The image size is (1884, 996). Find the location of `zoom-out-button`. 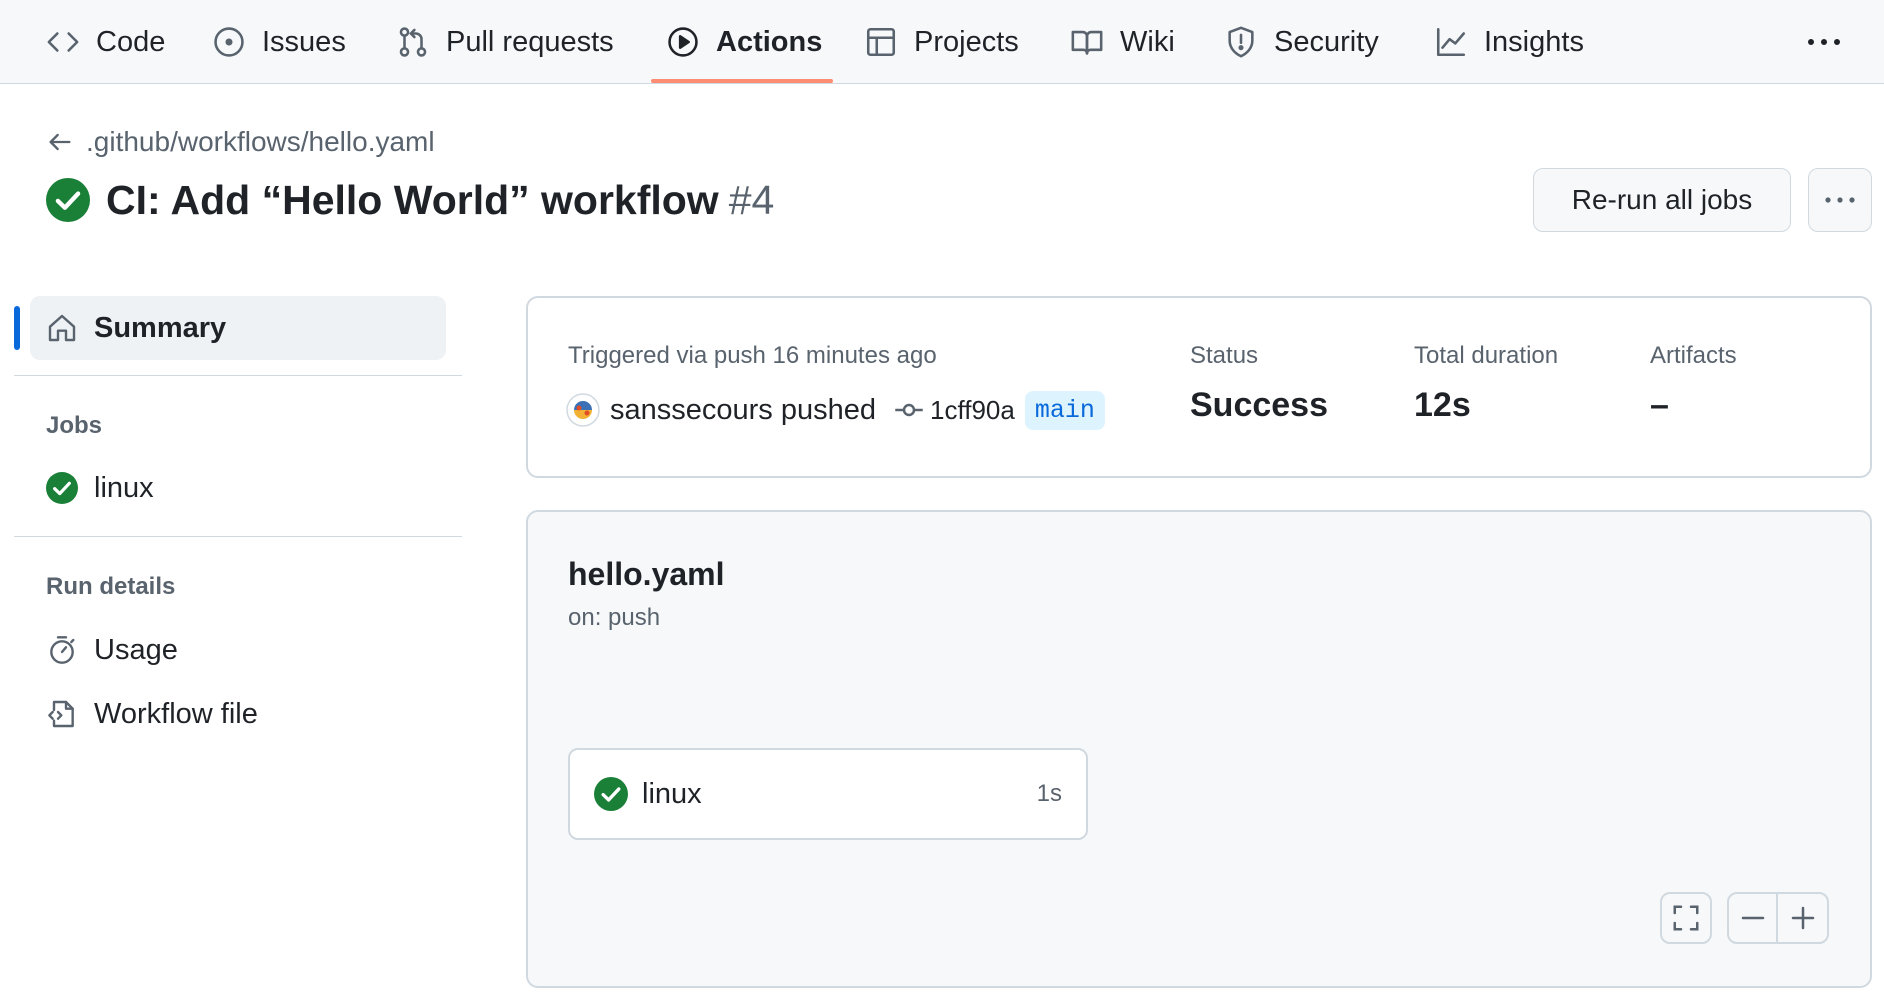

zoom-out-button is located at coordinates (1754, 918).